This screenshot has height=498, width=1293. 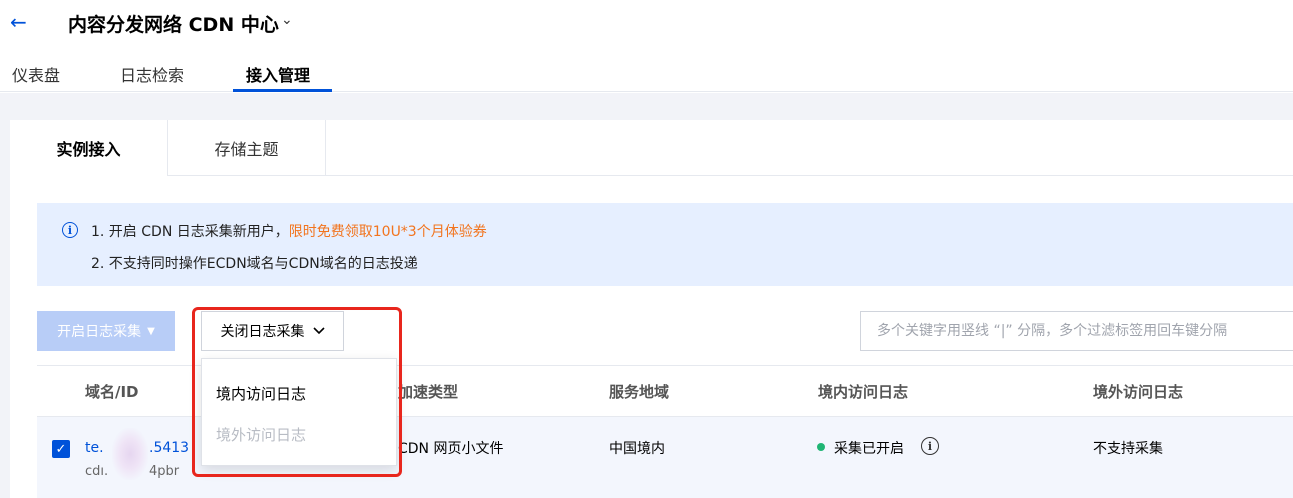 What do you see at coordinates (36, 74) in the screenshot?
I see `tab-dashboard: 仪表盘` at bounding box center [36, 74].